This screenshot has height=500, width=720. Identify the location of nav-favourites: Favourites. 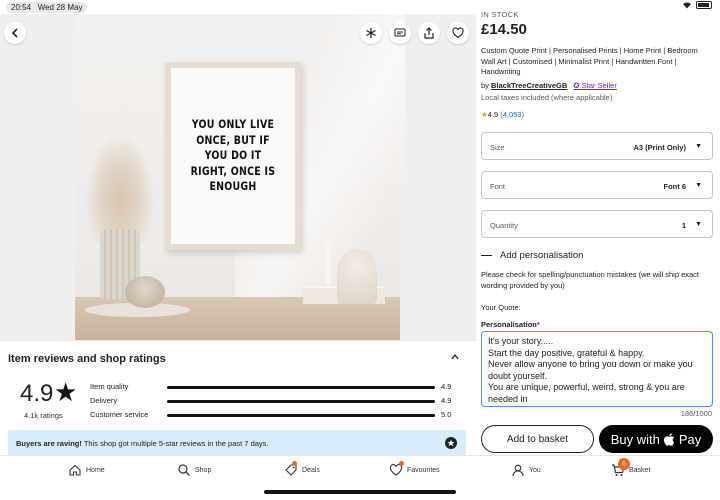
(414, 470).